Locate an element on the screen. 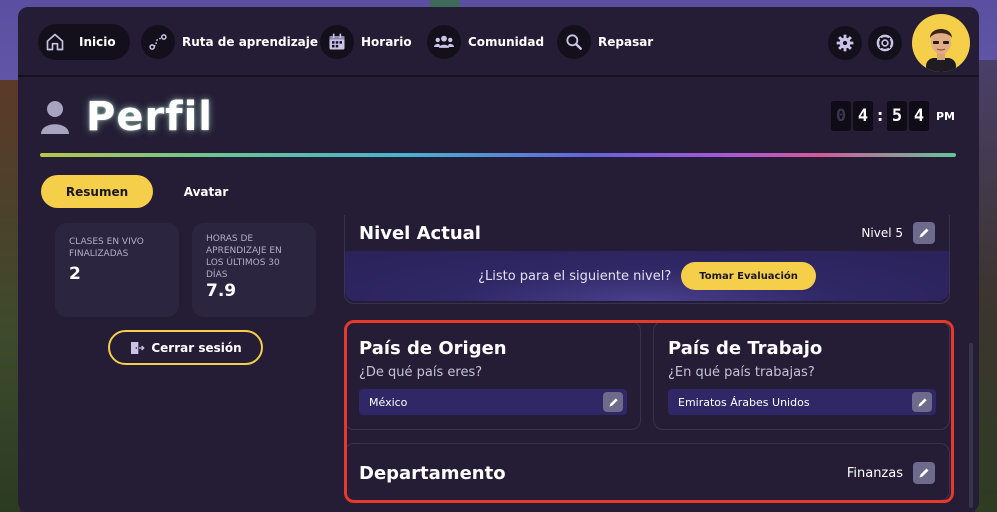  nav-horario-label: Horario is located at coordinates (386, 42).